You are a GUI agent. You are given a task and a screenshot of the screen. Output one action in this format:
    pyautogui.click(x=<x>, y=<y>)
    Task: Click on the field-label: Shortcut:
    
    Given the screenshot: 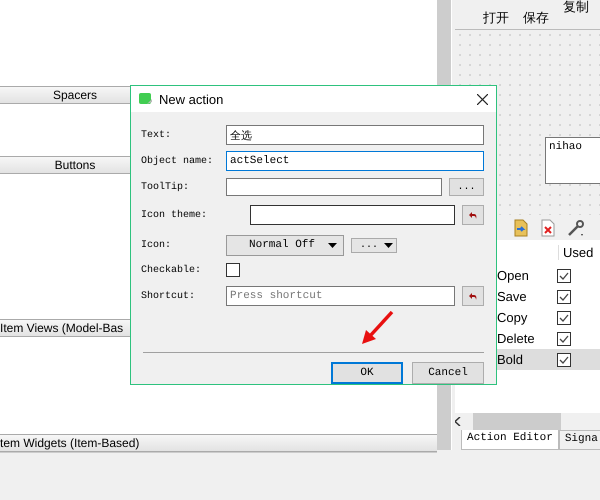 What is the action you would take?
    pyautogui.click(x=168, y=296)
    